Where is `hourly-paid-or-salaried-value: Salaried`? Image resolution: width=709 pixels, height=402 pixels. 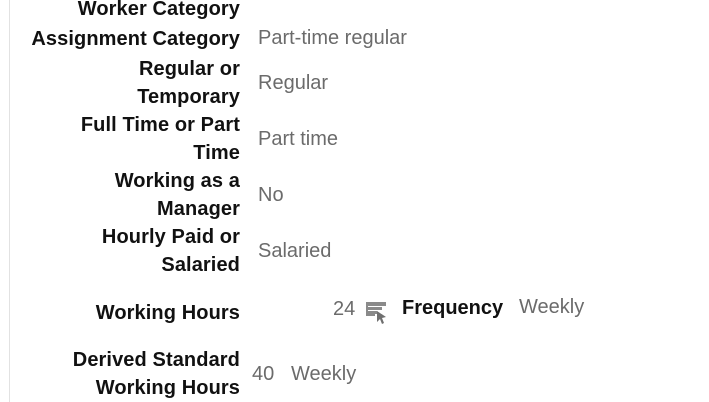 hourly-paid-or-salaried-value: Salaried is located at coordinates (295, 251).